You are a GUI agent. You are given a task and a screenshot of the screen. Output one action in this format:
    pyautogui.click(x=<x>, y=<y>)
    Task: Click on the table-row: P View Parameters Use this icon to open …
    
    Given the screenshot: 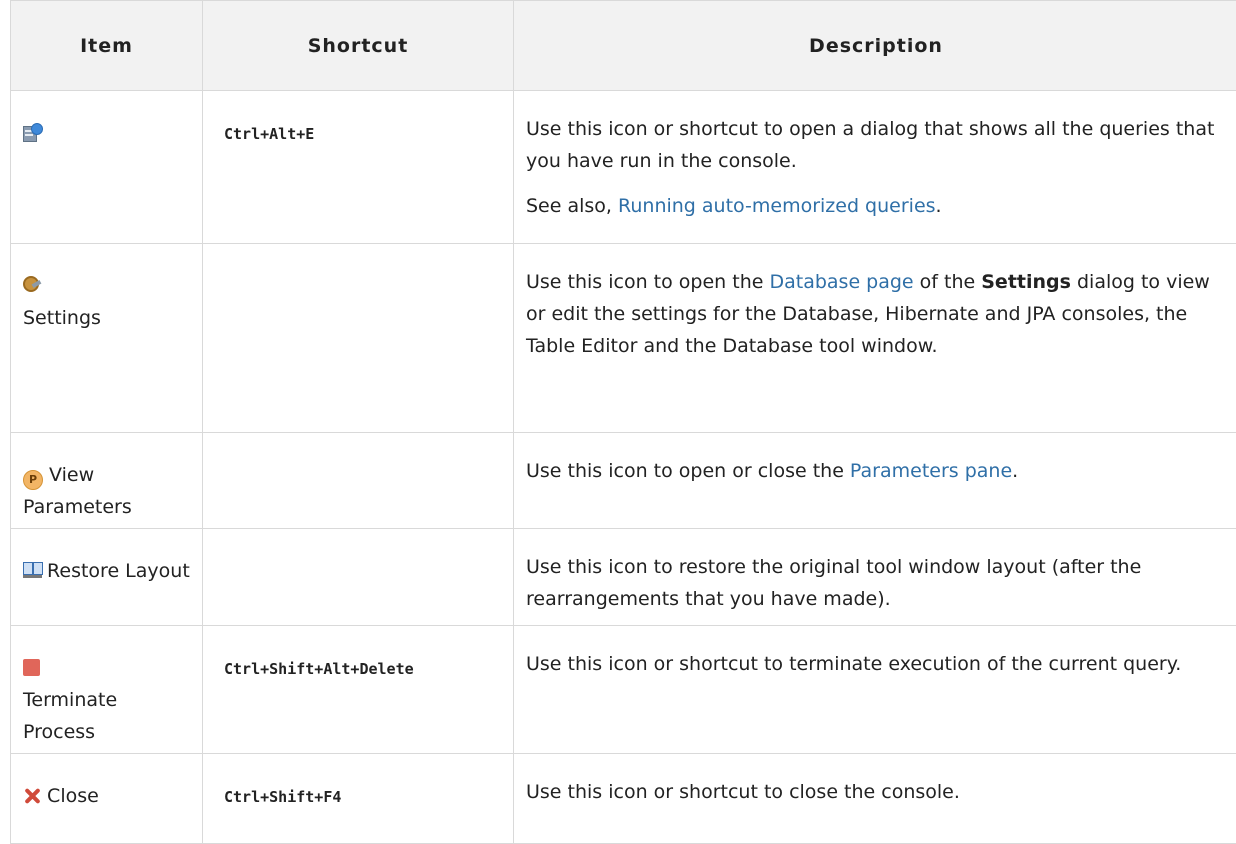 What is the action you would take?
    pyautogui.click(x=623, y=481)
    